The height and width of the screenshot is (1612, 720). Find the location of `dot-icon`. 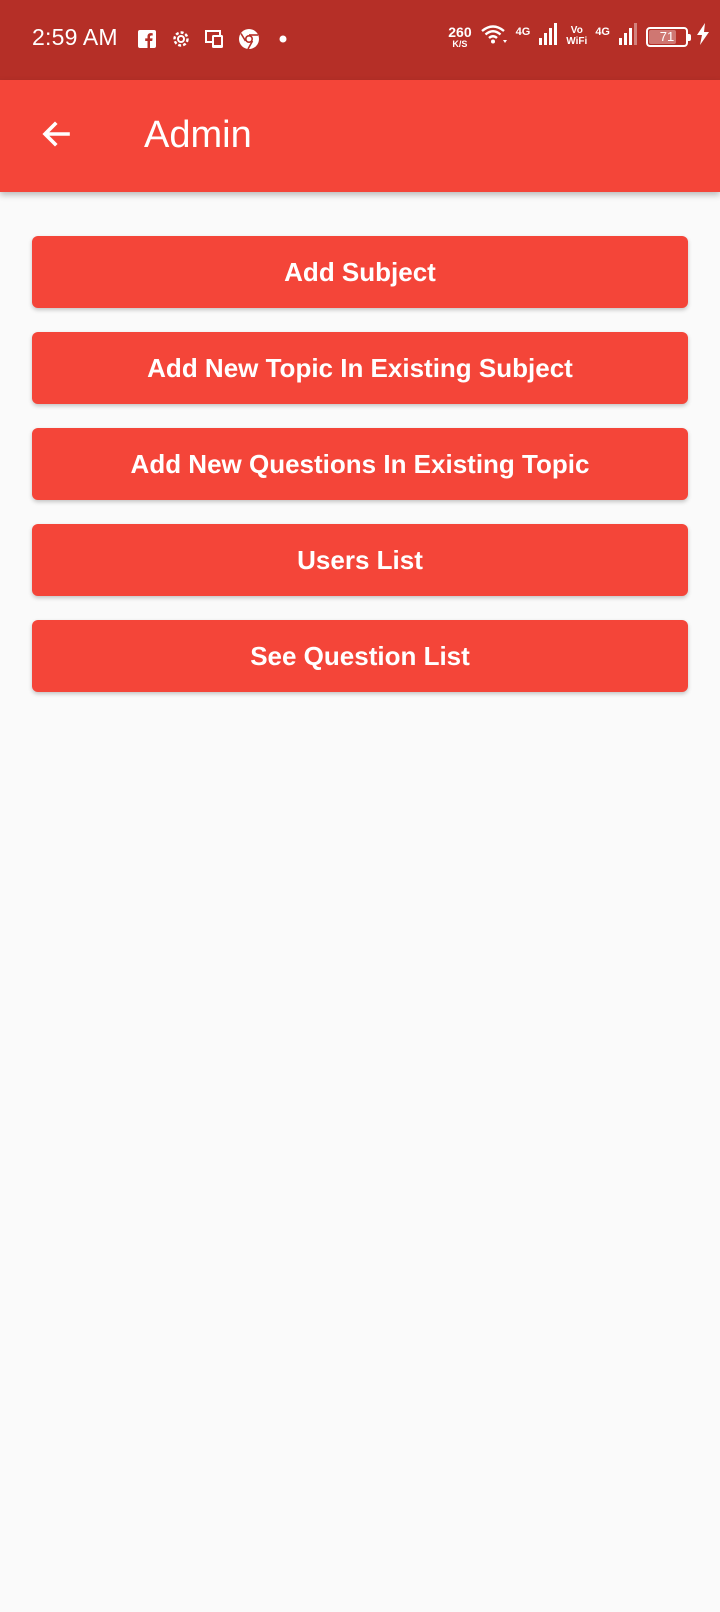

dot-icon is located at coordinates (283, 39).